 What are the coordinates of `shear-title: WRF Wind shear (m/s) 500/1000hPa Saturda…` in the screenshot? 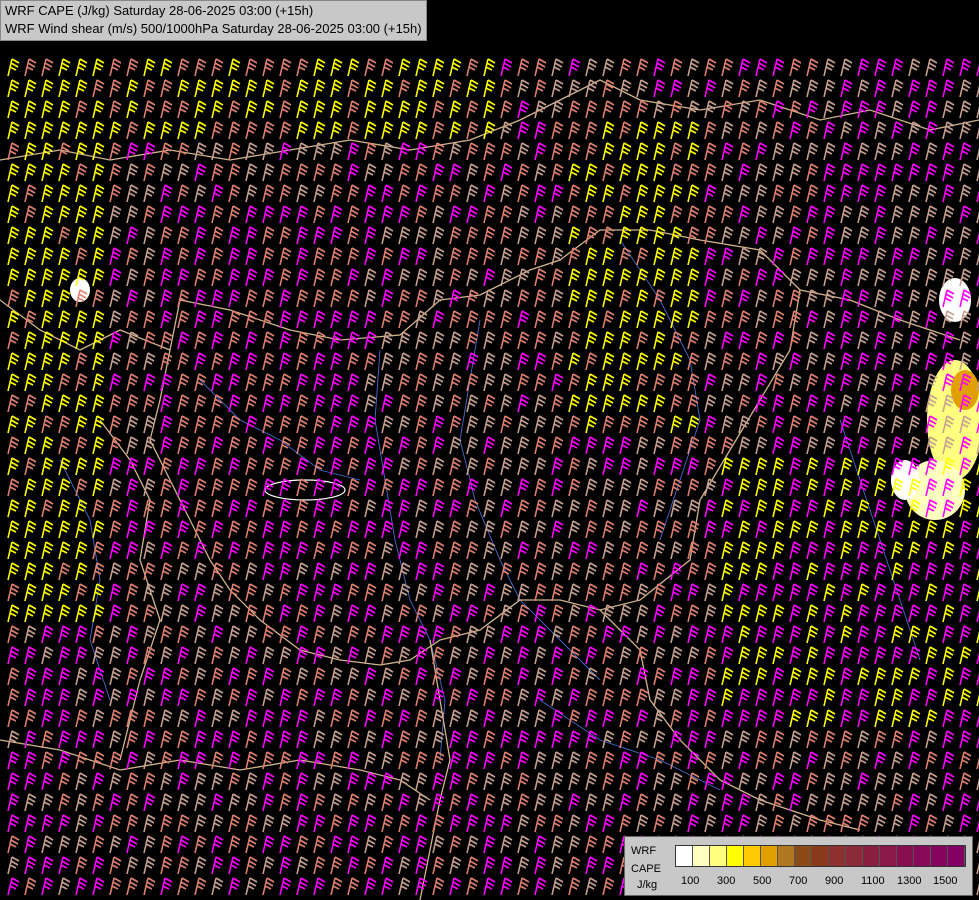 It's located at (213, 28).